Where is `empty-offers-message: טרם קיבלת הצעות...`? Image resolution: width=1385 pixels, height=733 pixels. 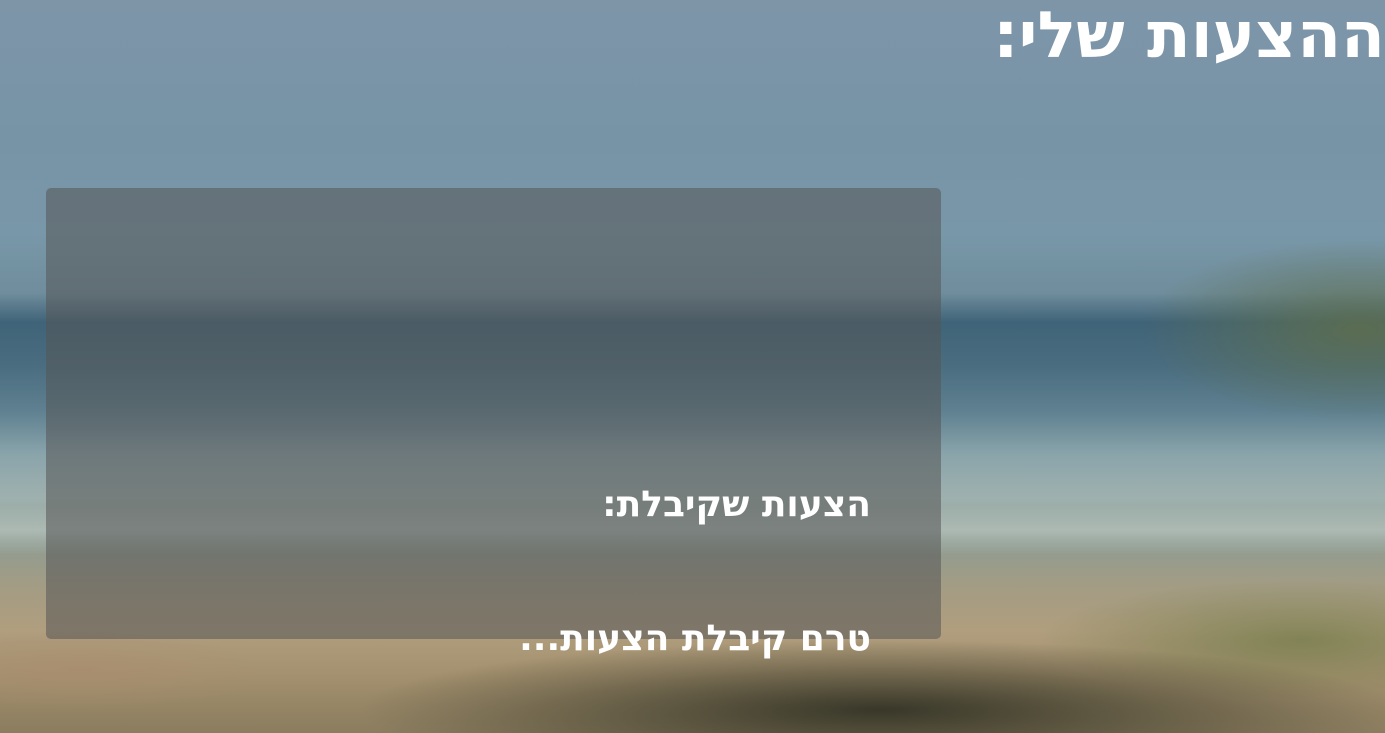
empty-offers-message: טרם קיבלת הצעות... is located at coordinates (695, 638).